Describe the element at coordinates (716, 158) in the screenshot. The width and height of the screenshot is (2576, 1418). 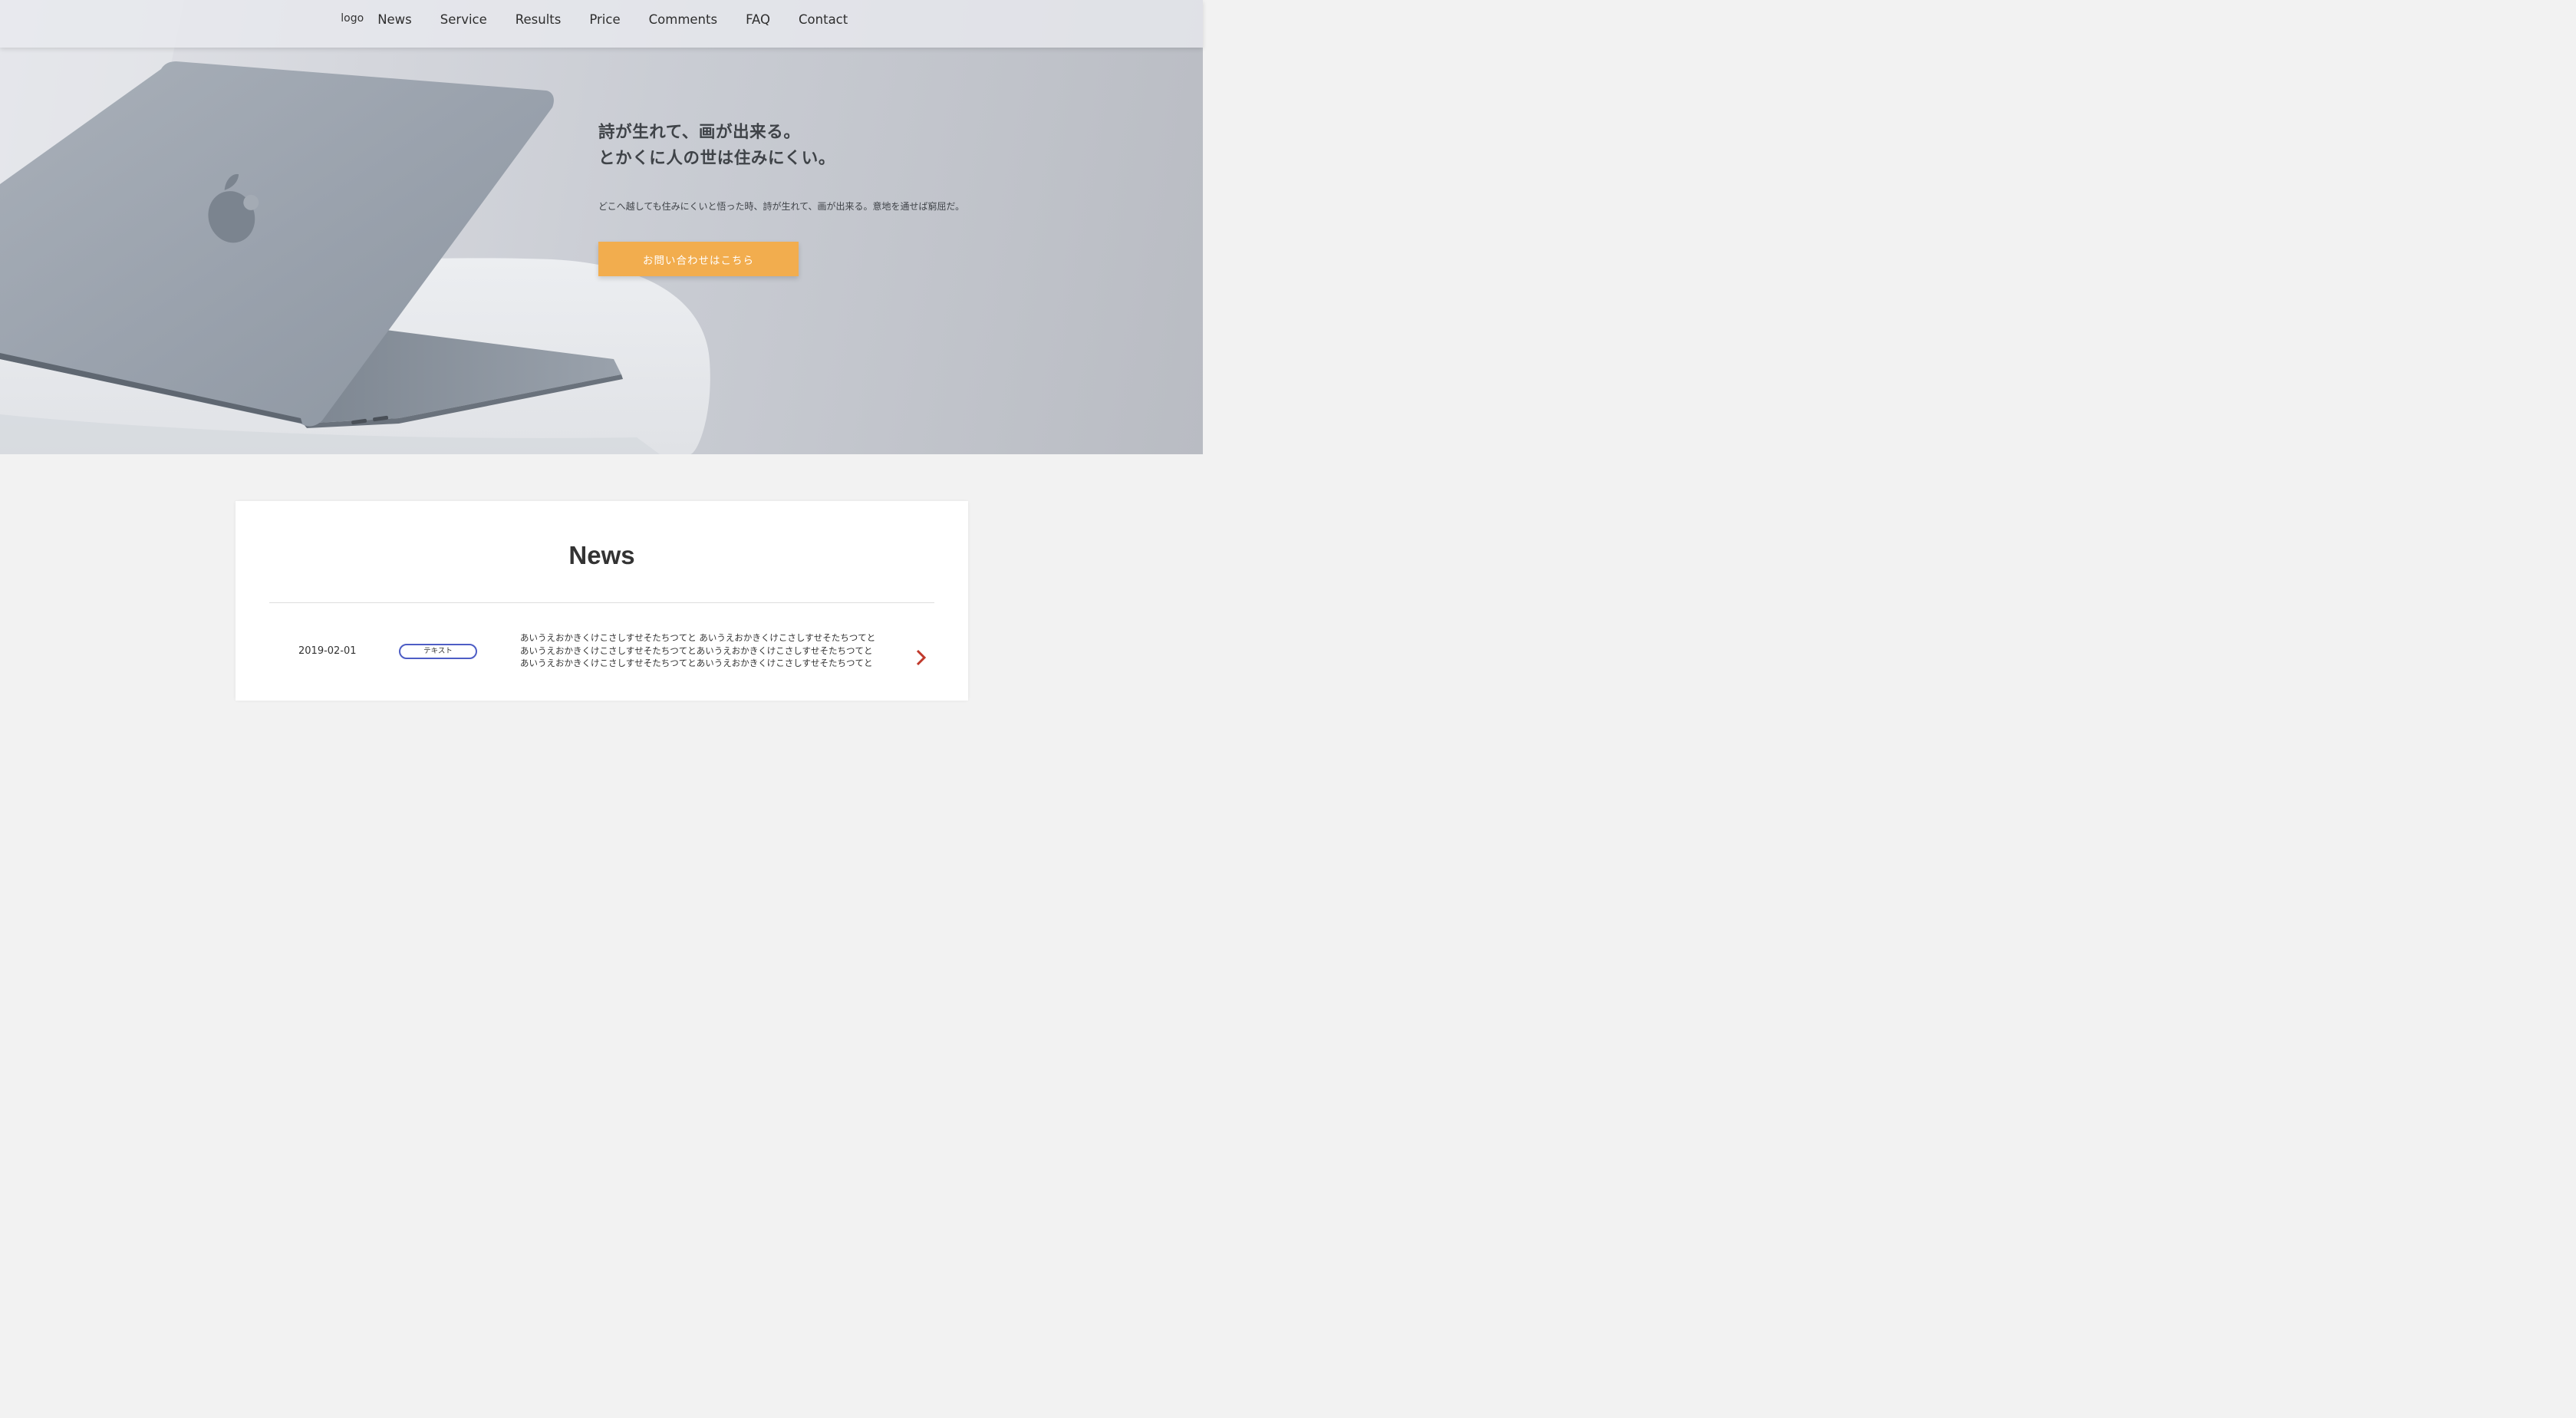
I see `hero-title-line-2: とかくに人の世は住みにくい。` at that location.